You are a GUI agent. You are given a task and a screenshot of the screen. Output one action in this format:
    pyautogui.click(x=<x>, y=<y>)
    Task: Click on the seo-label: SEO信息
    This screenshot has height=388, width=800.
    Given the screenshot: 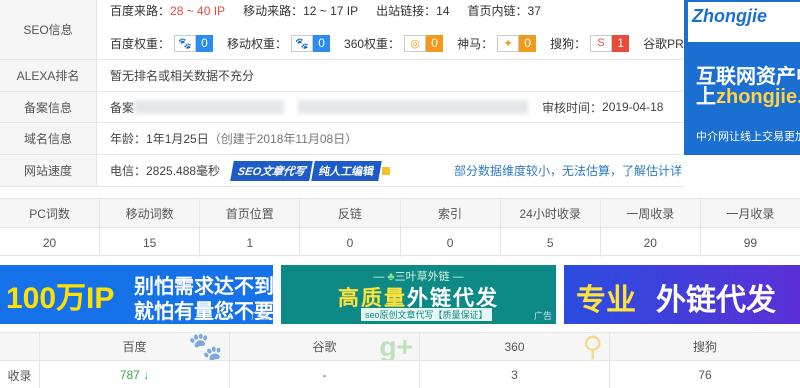 What is the action you would take?
    pyautogui.click(x=48, y=29)
    